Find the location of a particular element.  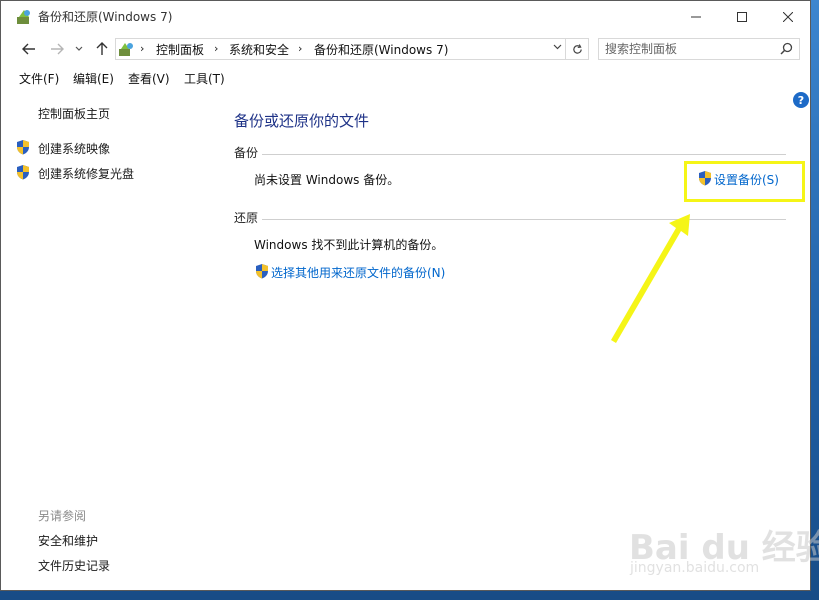

select-other-backup-link: 选择其他用来还原文件的备份(N) is located at coordinates (358, 272).